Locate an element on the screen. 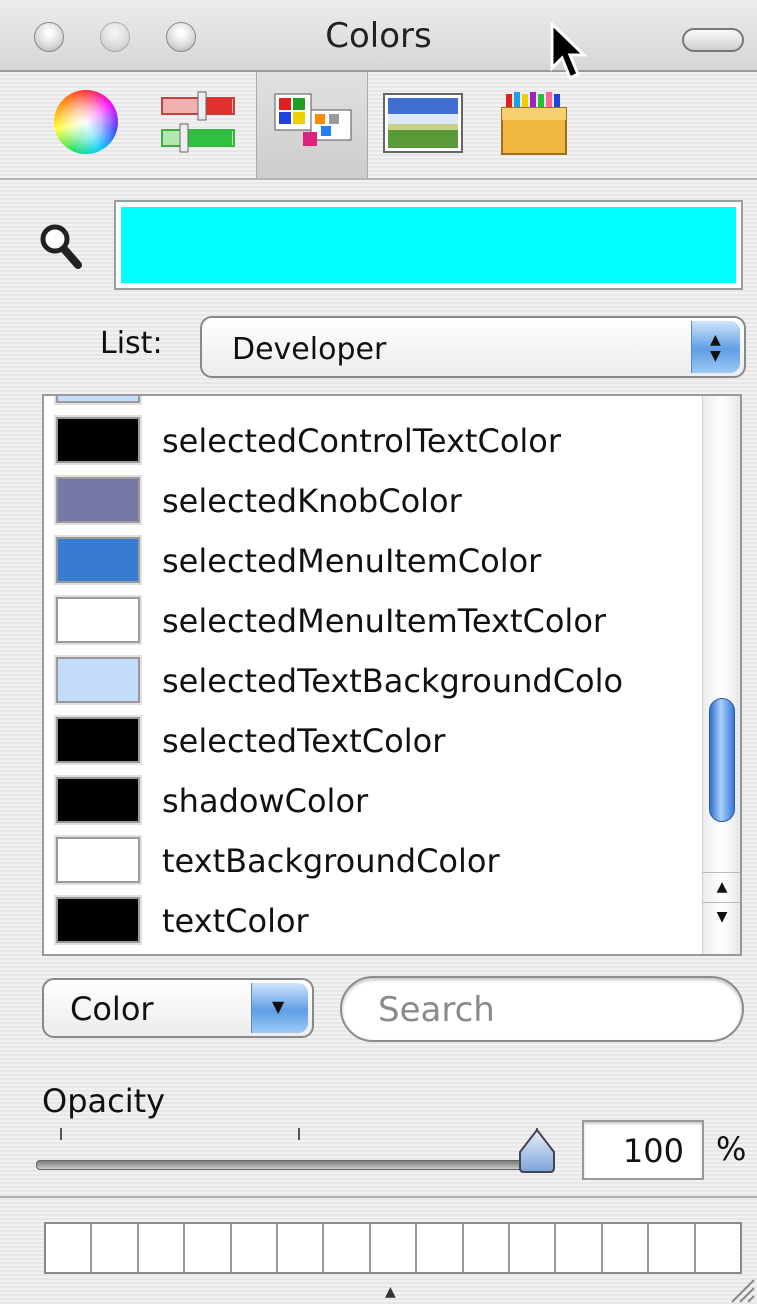  color-sliders-icon is located at coordinates (198, 122).